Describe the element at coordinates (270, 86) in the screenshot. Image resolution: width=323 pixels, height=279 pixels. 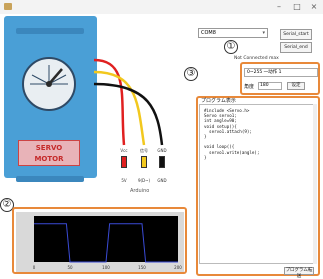
I see `angle-input: 180` at that location.